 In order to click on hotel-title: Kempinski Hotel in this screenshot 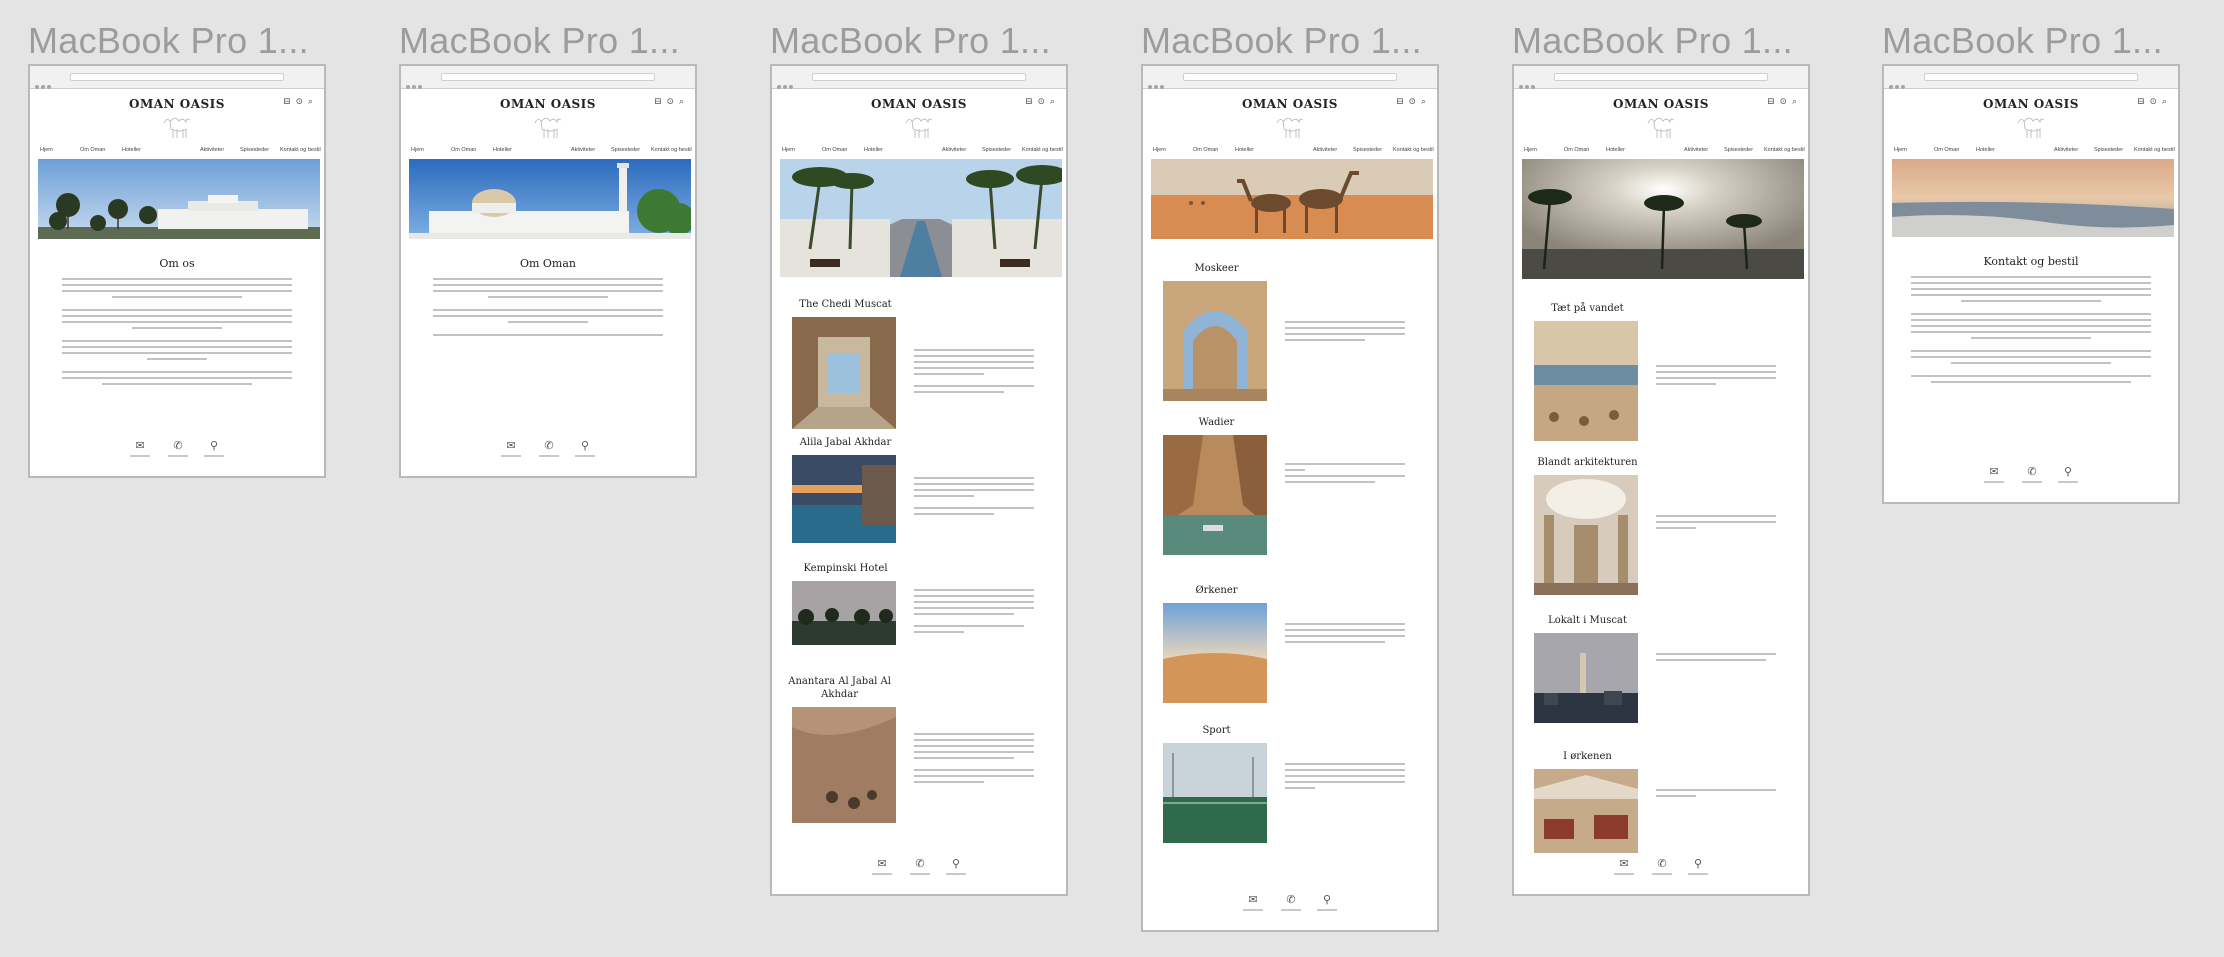, I will do `click(845, 568)`.